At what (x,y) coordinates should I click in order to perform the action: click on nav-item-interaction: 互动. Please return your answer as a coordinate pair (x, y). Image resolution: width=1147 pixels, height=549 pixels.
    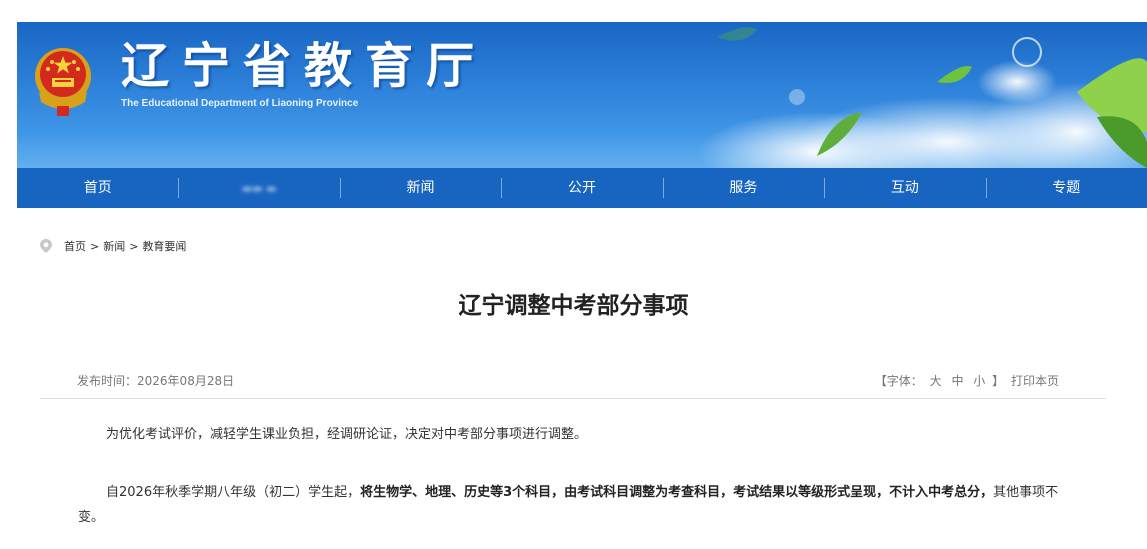
    Looking at the image, I should click on (904, 188).